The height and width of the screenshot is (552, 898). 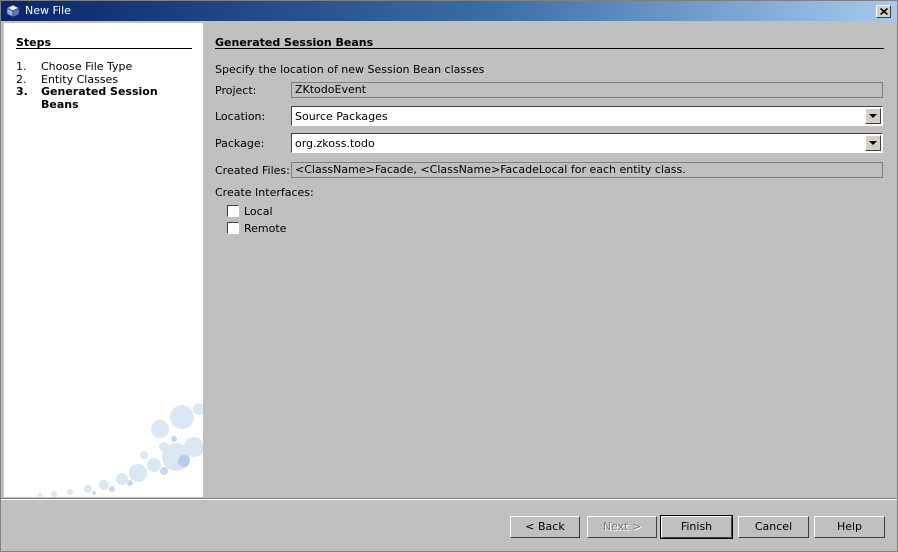 I want to click on close-icon, so click(x=884, y=11).